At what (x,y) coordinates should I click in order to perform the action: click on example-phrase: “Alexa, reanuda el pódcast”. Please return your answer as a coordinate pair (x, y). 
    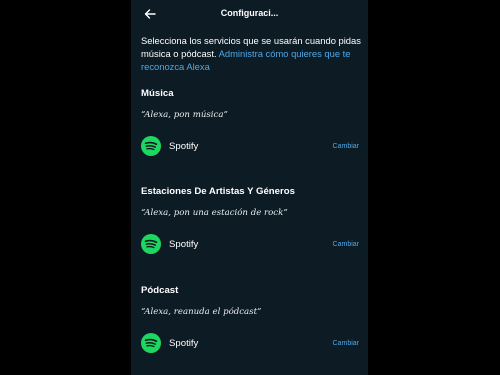
    Looking at the image, I should click on (201, 312).